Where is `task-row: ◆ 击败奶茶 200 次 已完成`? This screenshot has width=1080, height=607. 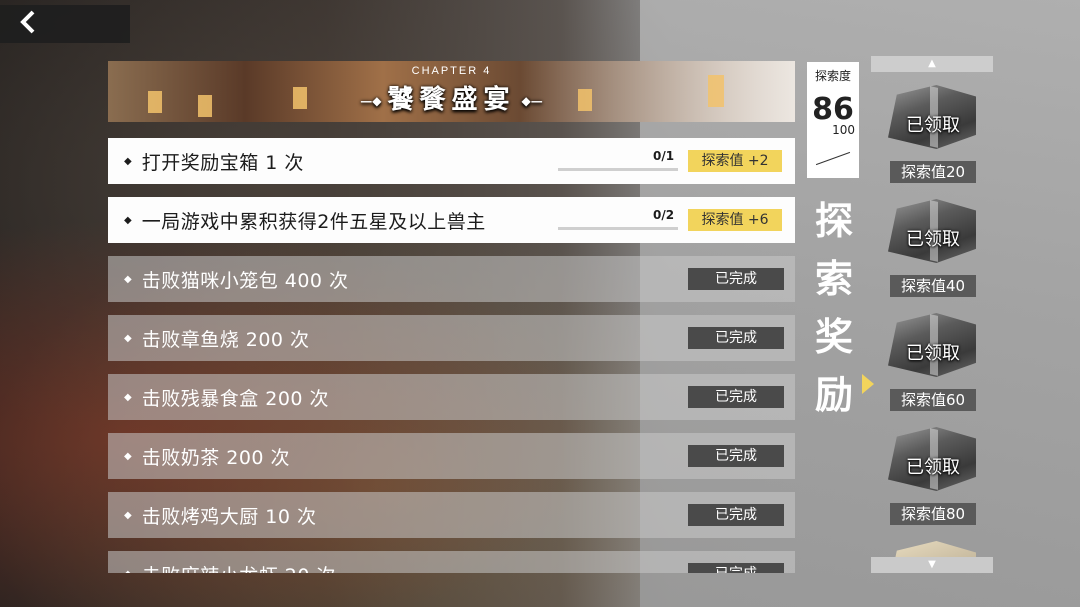 task-row: ◆ 击败奶茶 200 次 已完成 is located at coordinates (451, 456).